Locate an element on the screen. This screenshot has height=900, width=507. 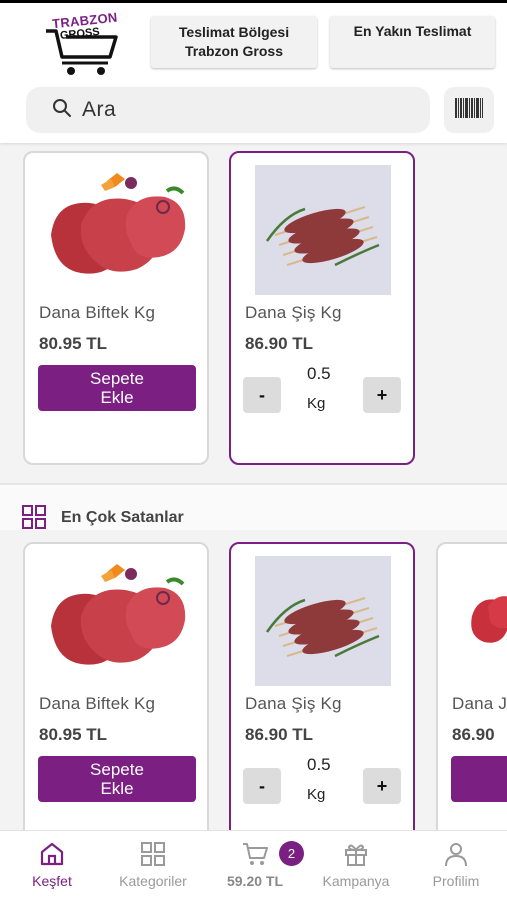
search-input: Ara is located at coordinates (228, 110).